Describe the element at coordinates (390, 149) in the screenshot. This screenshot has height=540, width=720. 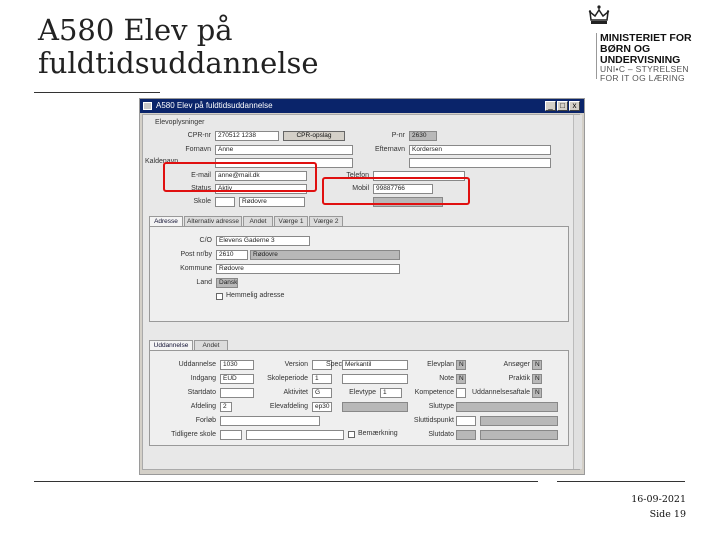
I see `efternavn-label: Efternavn` at that location.